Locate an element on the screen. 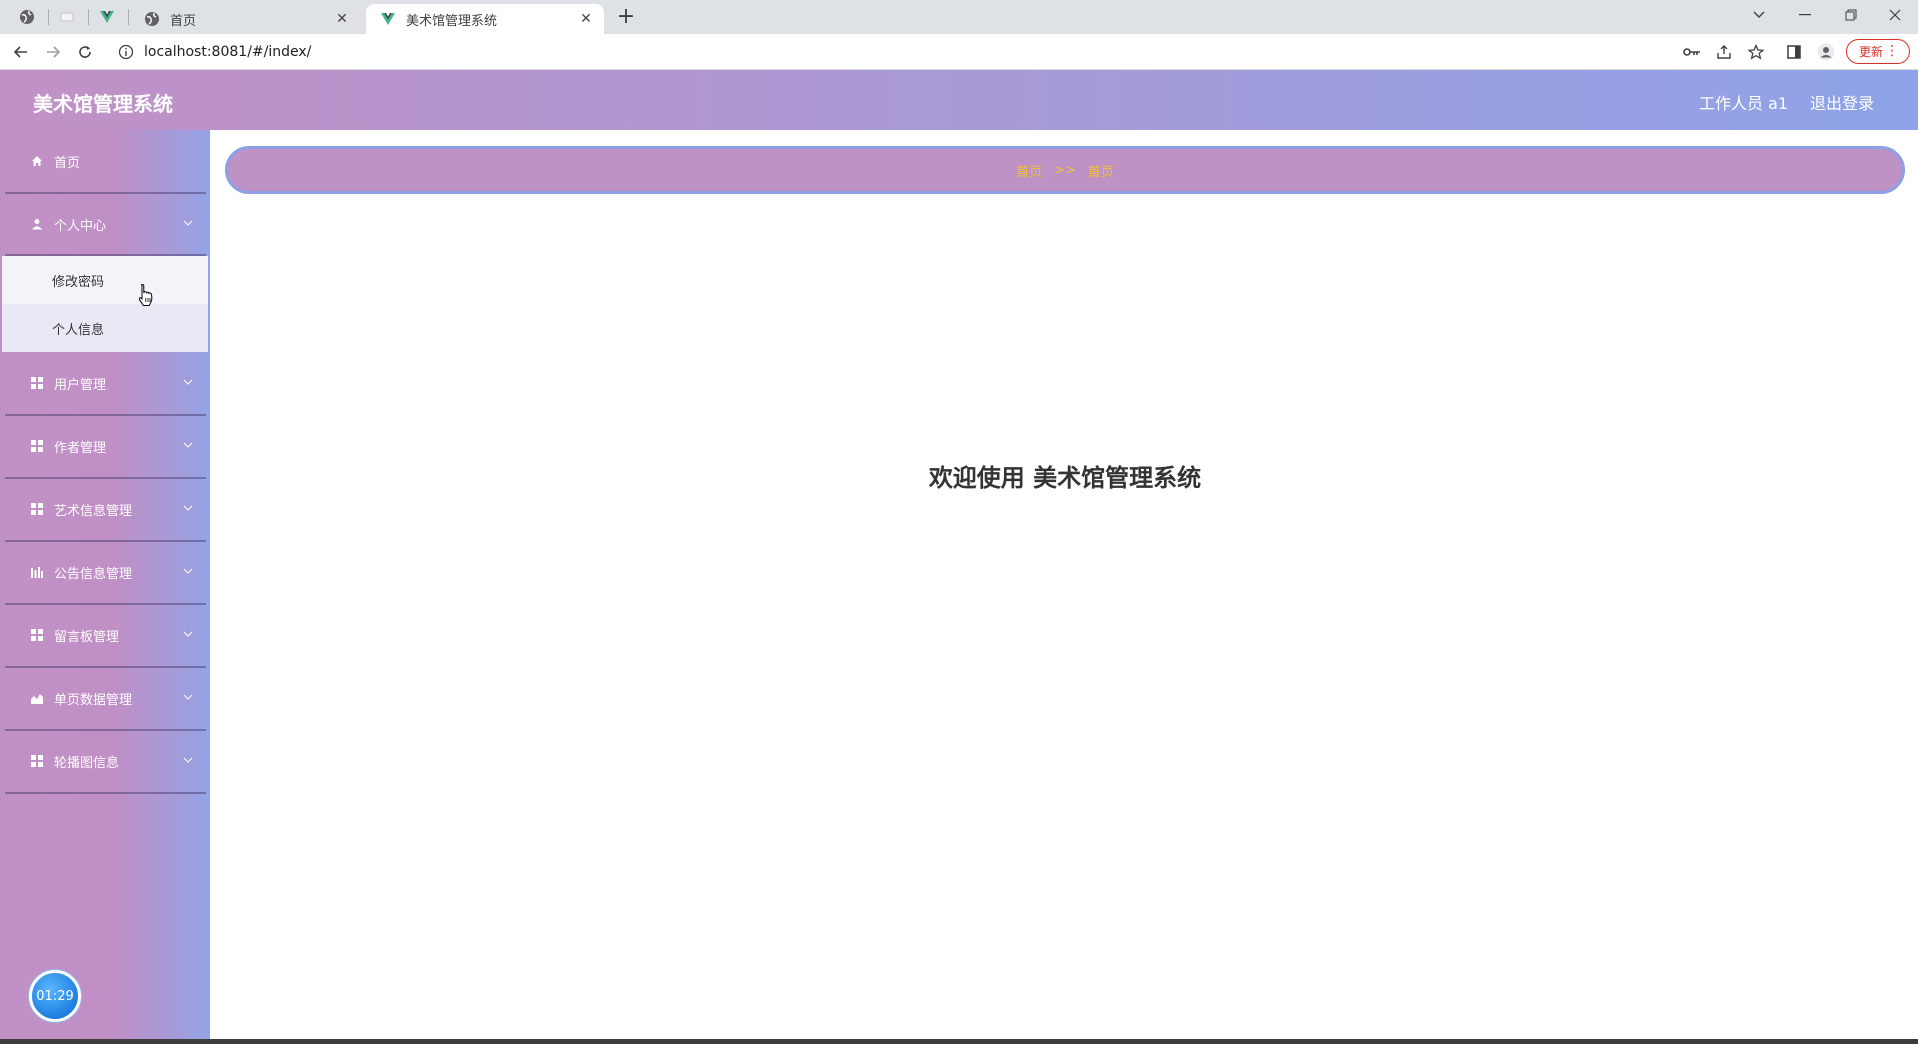 This screenshot has height=1044, width=1918. logout-button: 退出登录 is located at coordinates (1842, 102).